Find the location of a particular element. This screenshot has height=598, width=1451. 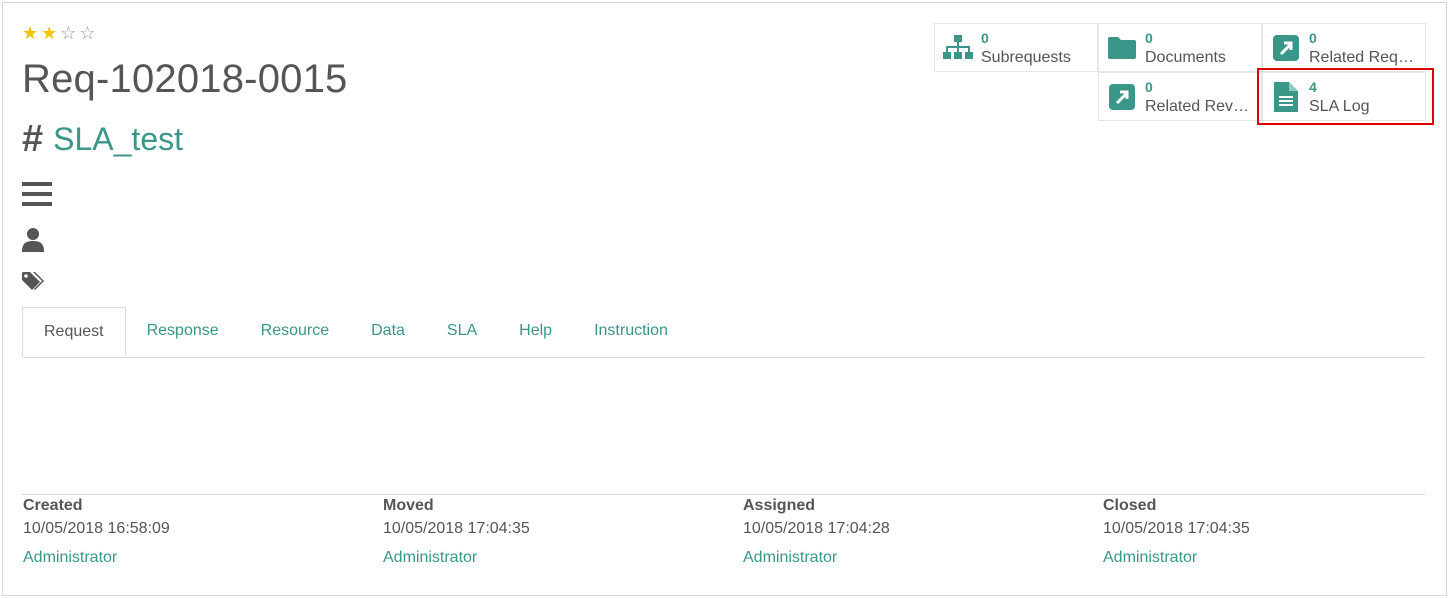

closed-info: Closed 10/05/2018 17:04:35 Administrator is located at coordinates (1273, 532).